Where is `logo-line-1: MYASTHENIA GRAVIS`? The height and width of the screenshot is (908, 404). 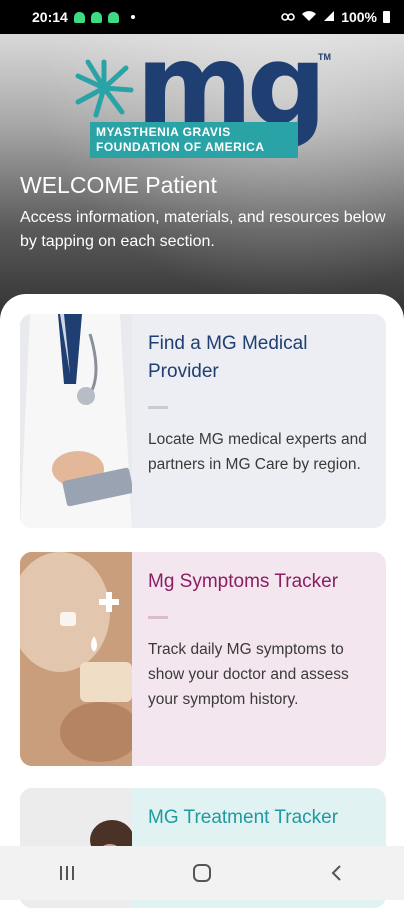 logo-line-1: MYASTHENIA GRAVIS is located at coordinates (163, 132).